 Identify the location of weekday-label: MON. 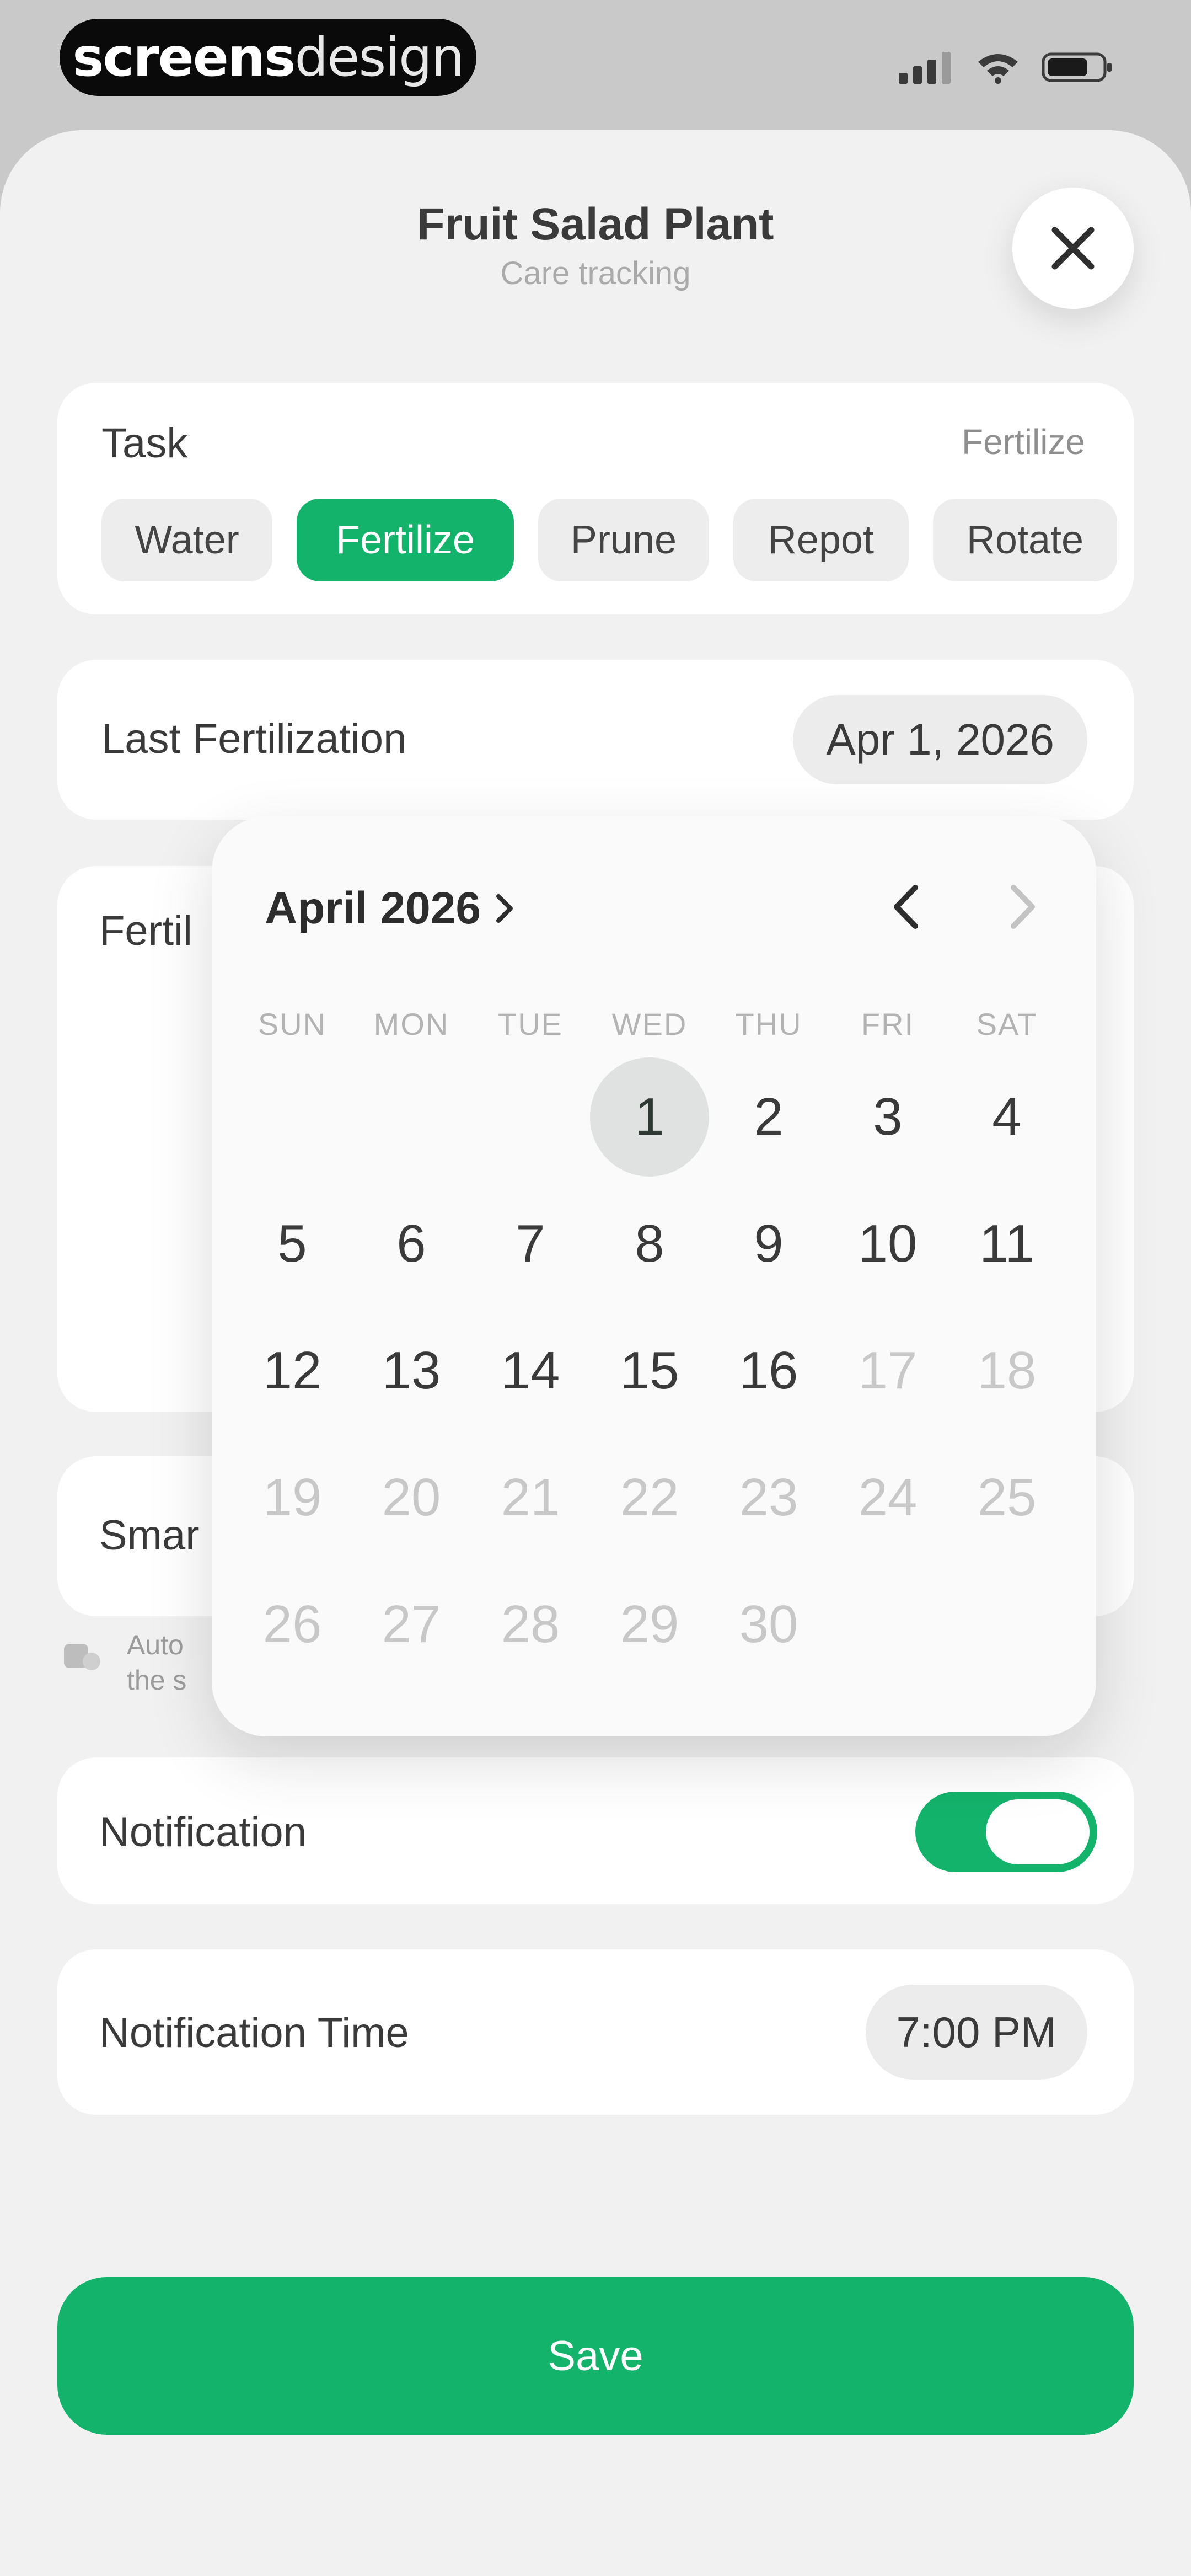
(411, 1024).